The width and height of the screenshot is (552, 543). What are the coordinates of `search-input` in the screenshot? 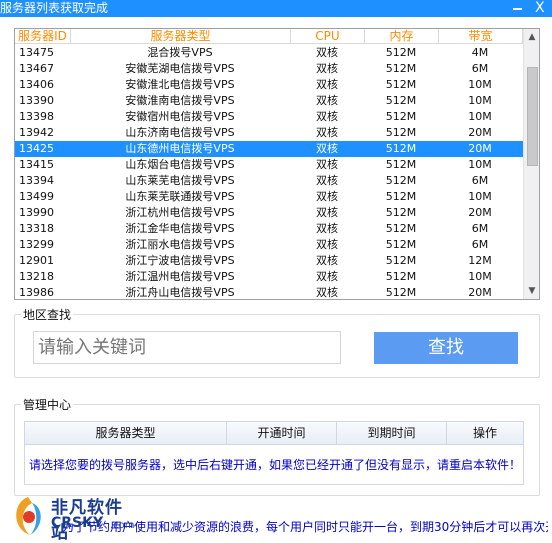 It's located at (187, 347).